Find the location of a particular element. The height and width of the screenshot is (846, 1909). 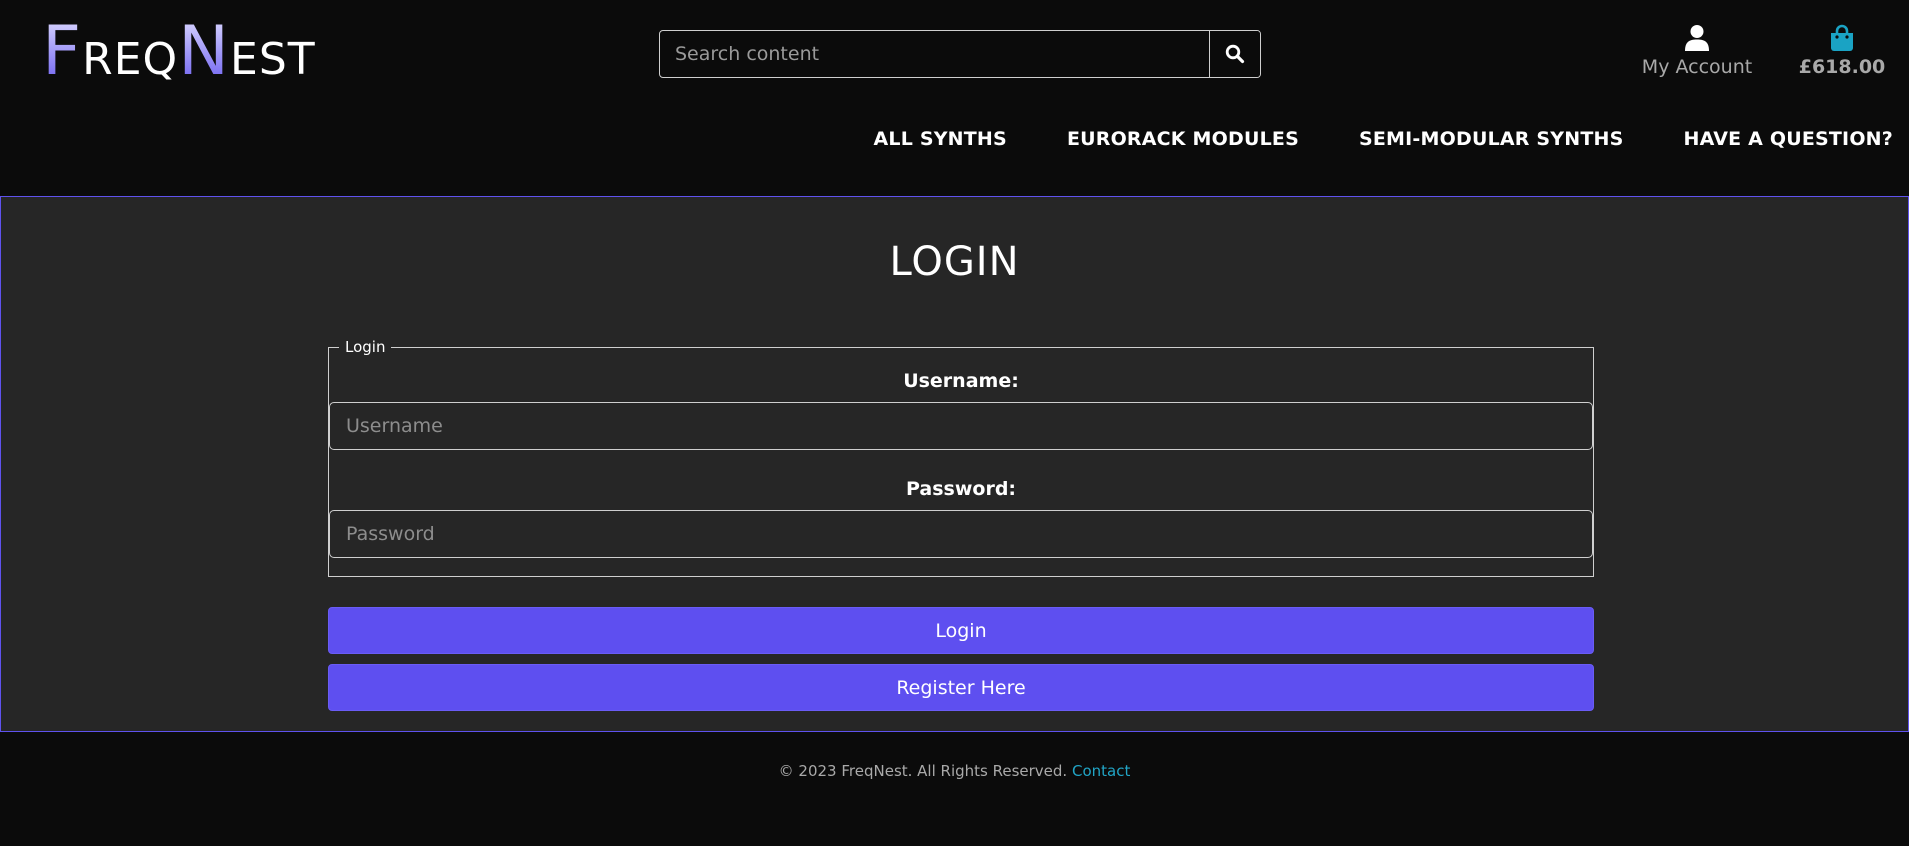

login-button: Login is located at coordinates (961, 630).